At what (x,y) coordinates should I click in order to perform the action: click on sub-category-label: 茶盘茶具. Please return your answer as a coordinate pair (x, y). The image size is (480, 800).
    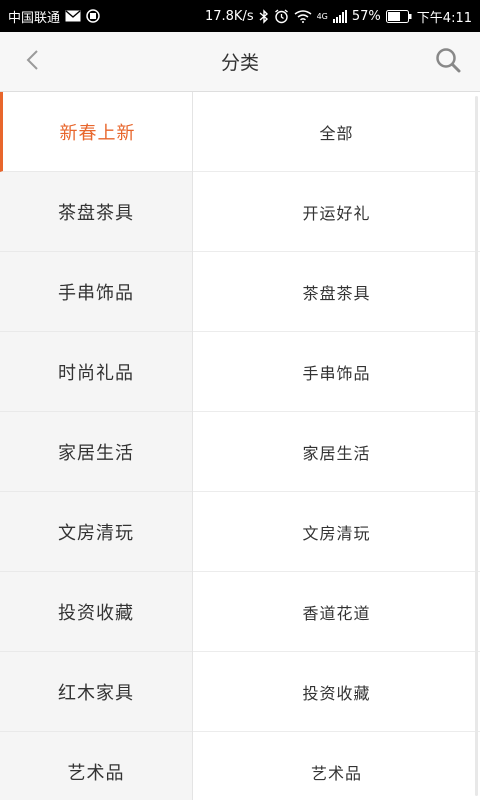
    Looking at the image, I should click on (336, 293).